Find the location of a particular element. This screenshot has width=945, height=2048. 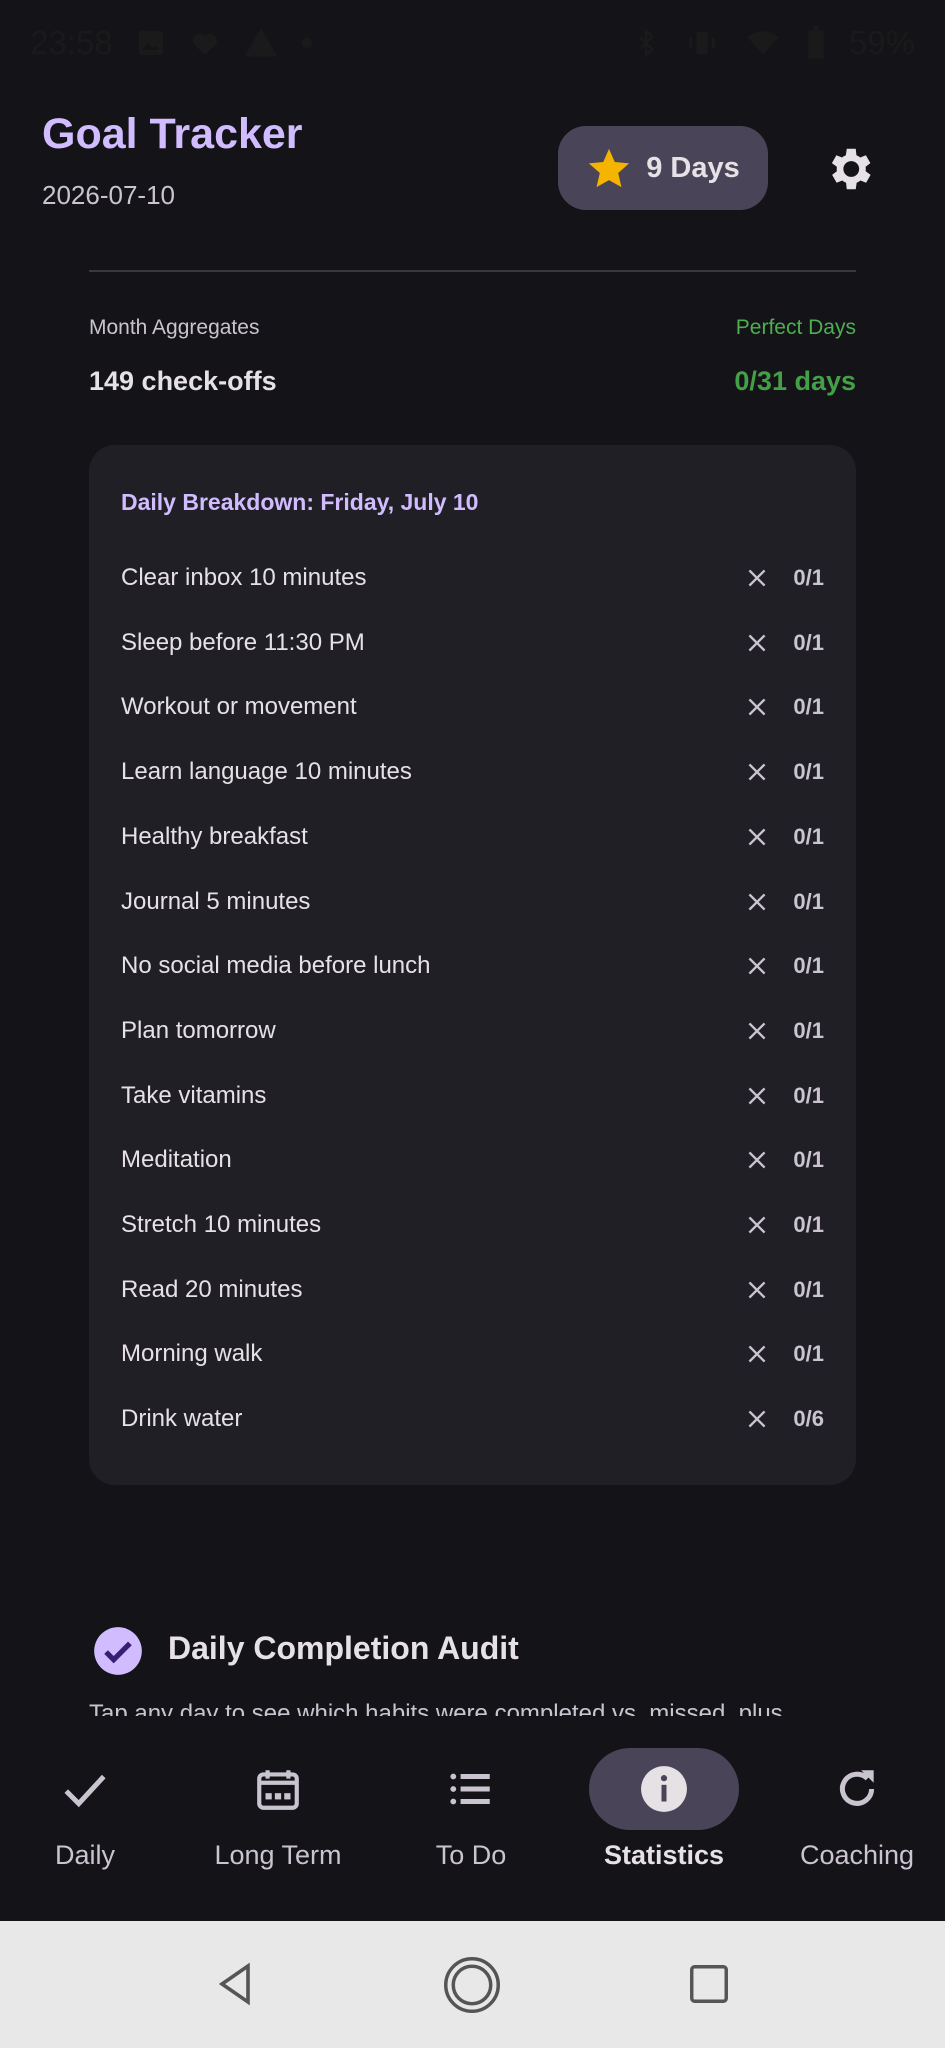

habit-name: Journal 5 minutes is located at coordinates (216, 901).